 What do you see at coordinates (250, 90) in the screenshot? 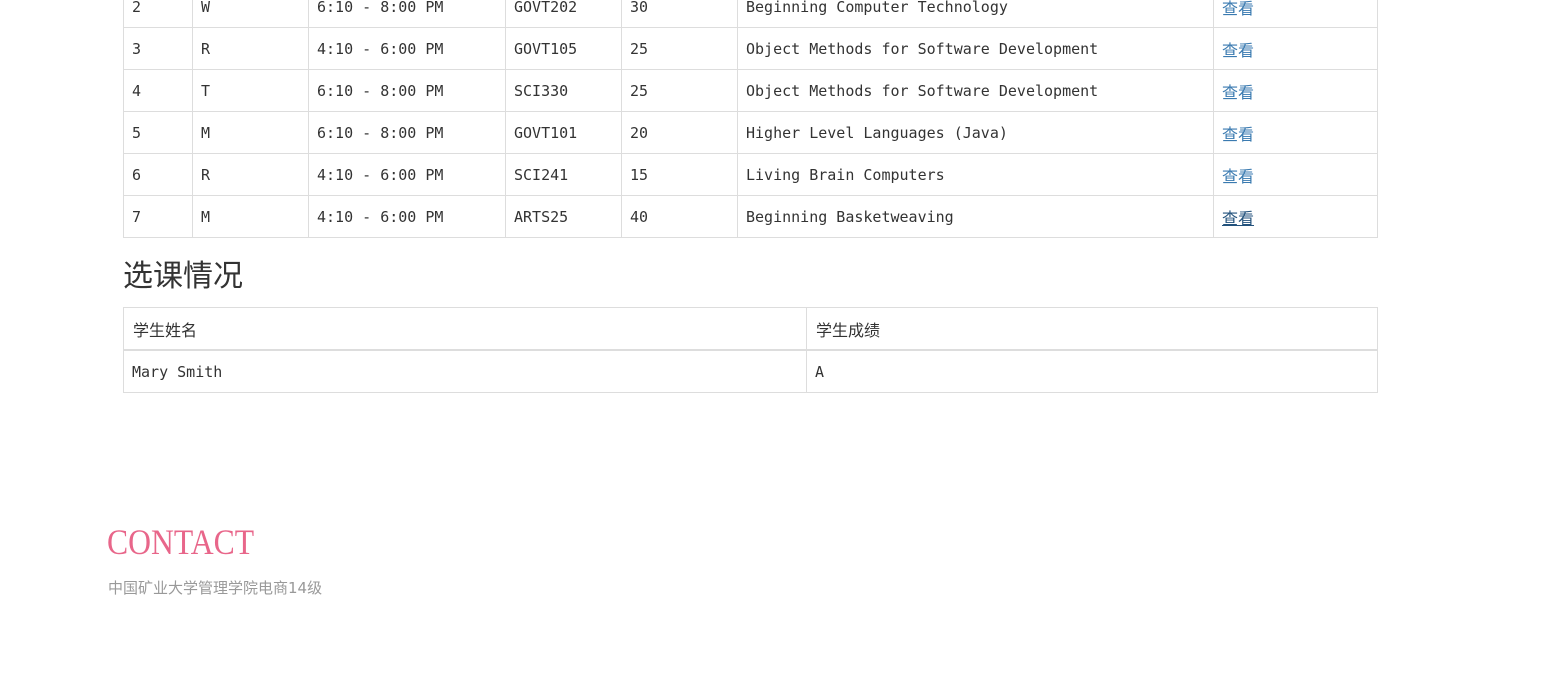
I see `course-day: T` at bounding box center [250, 90].